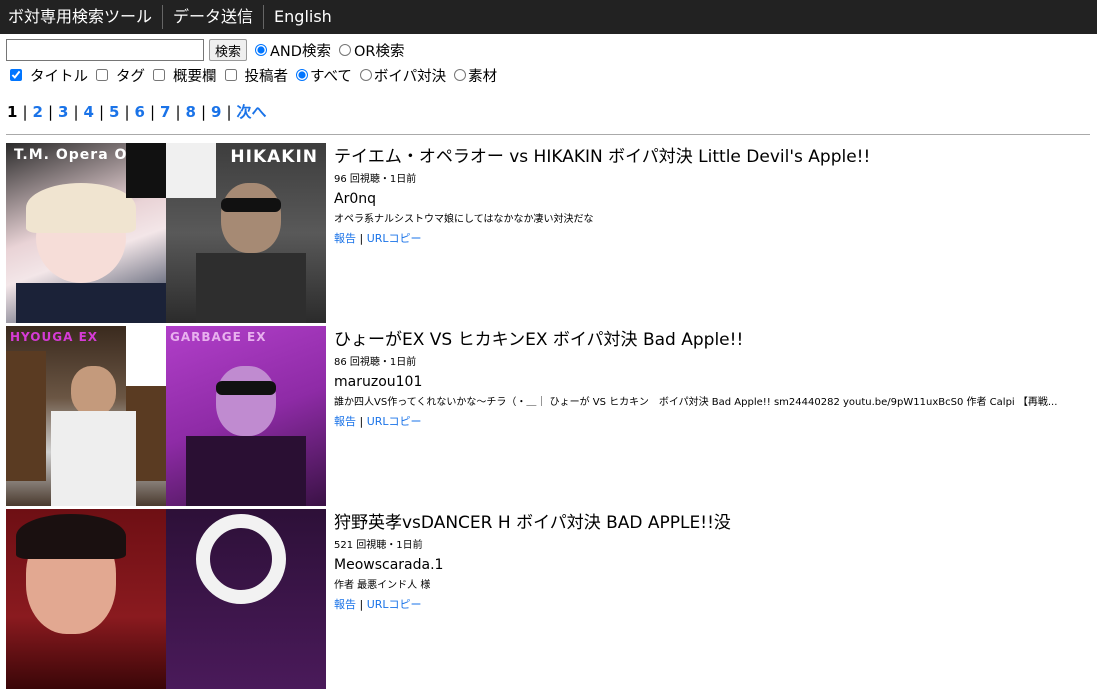 This screenshot has width=1097, height=692. Describe the element at coordinates (410, 76) in the screenshot. I see `category-voipa-label: ボイパ対決` at that location.